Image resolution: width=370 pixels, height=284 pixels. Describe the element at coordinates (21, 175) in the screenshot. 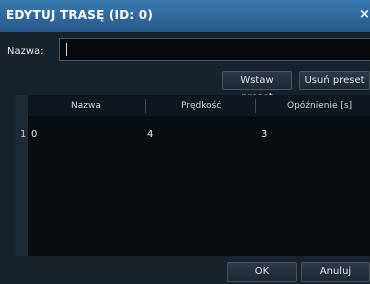

I see `row-gutter` at that location.